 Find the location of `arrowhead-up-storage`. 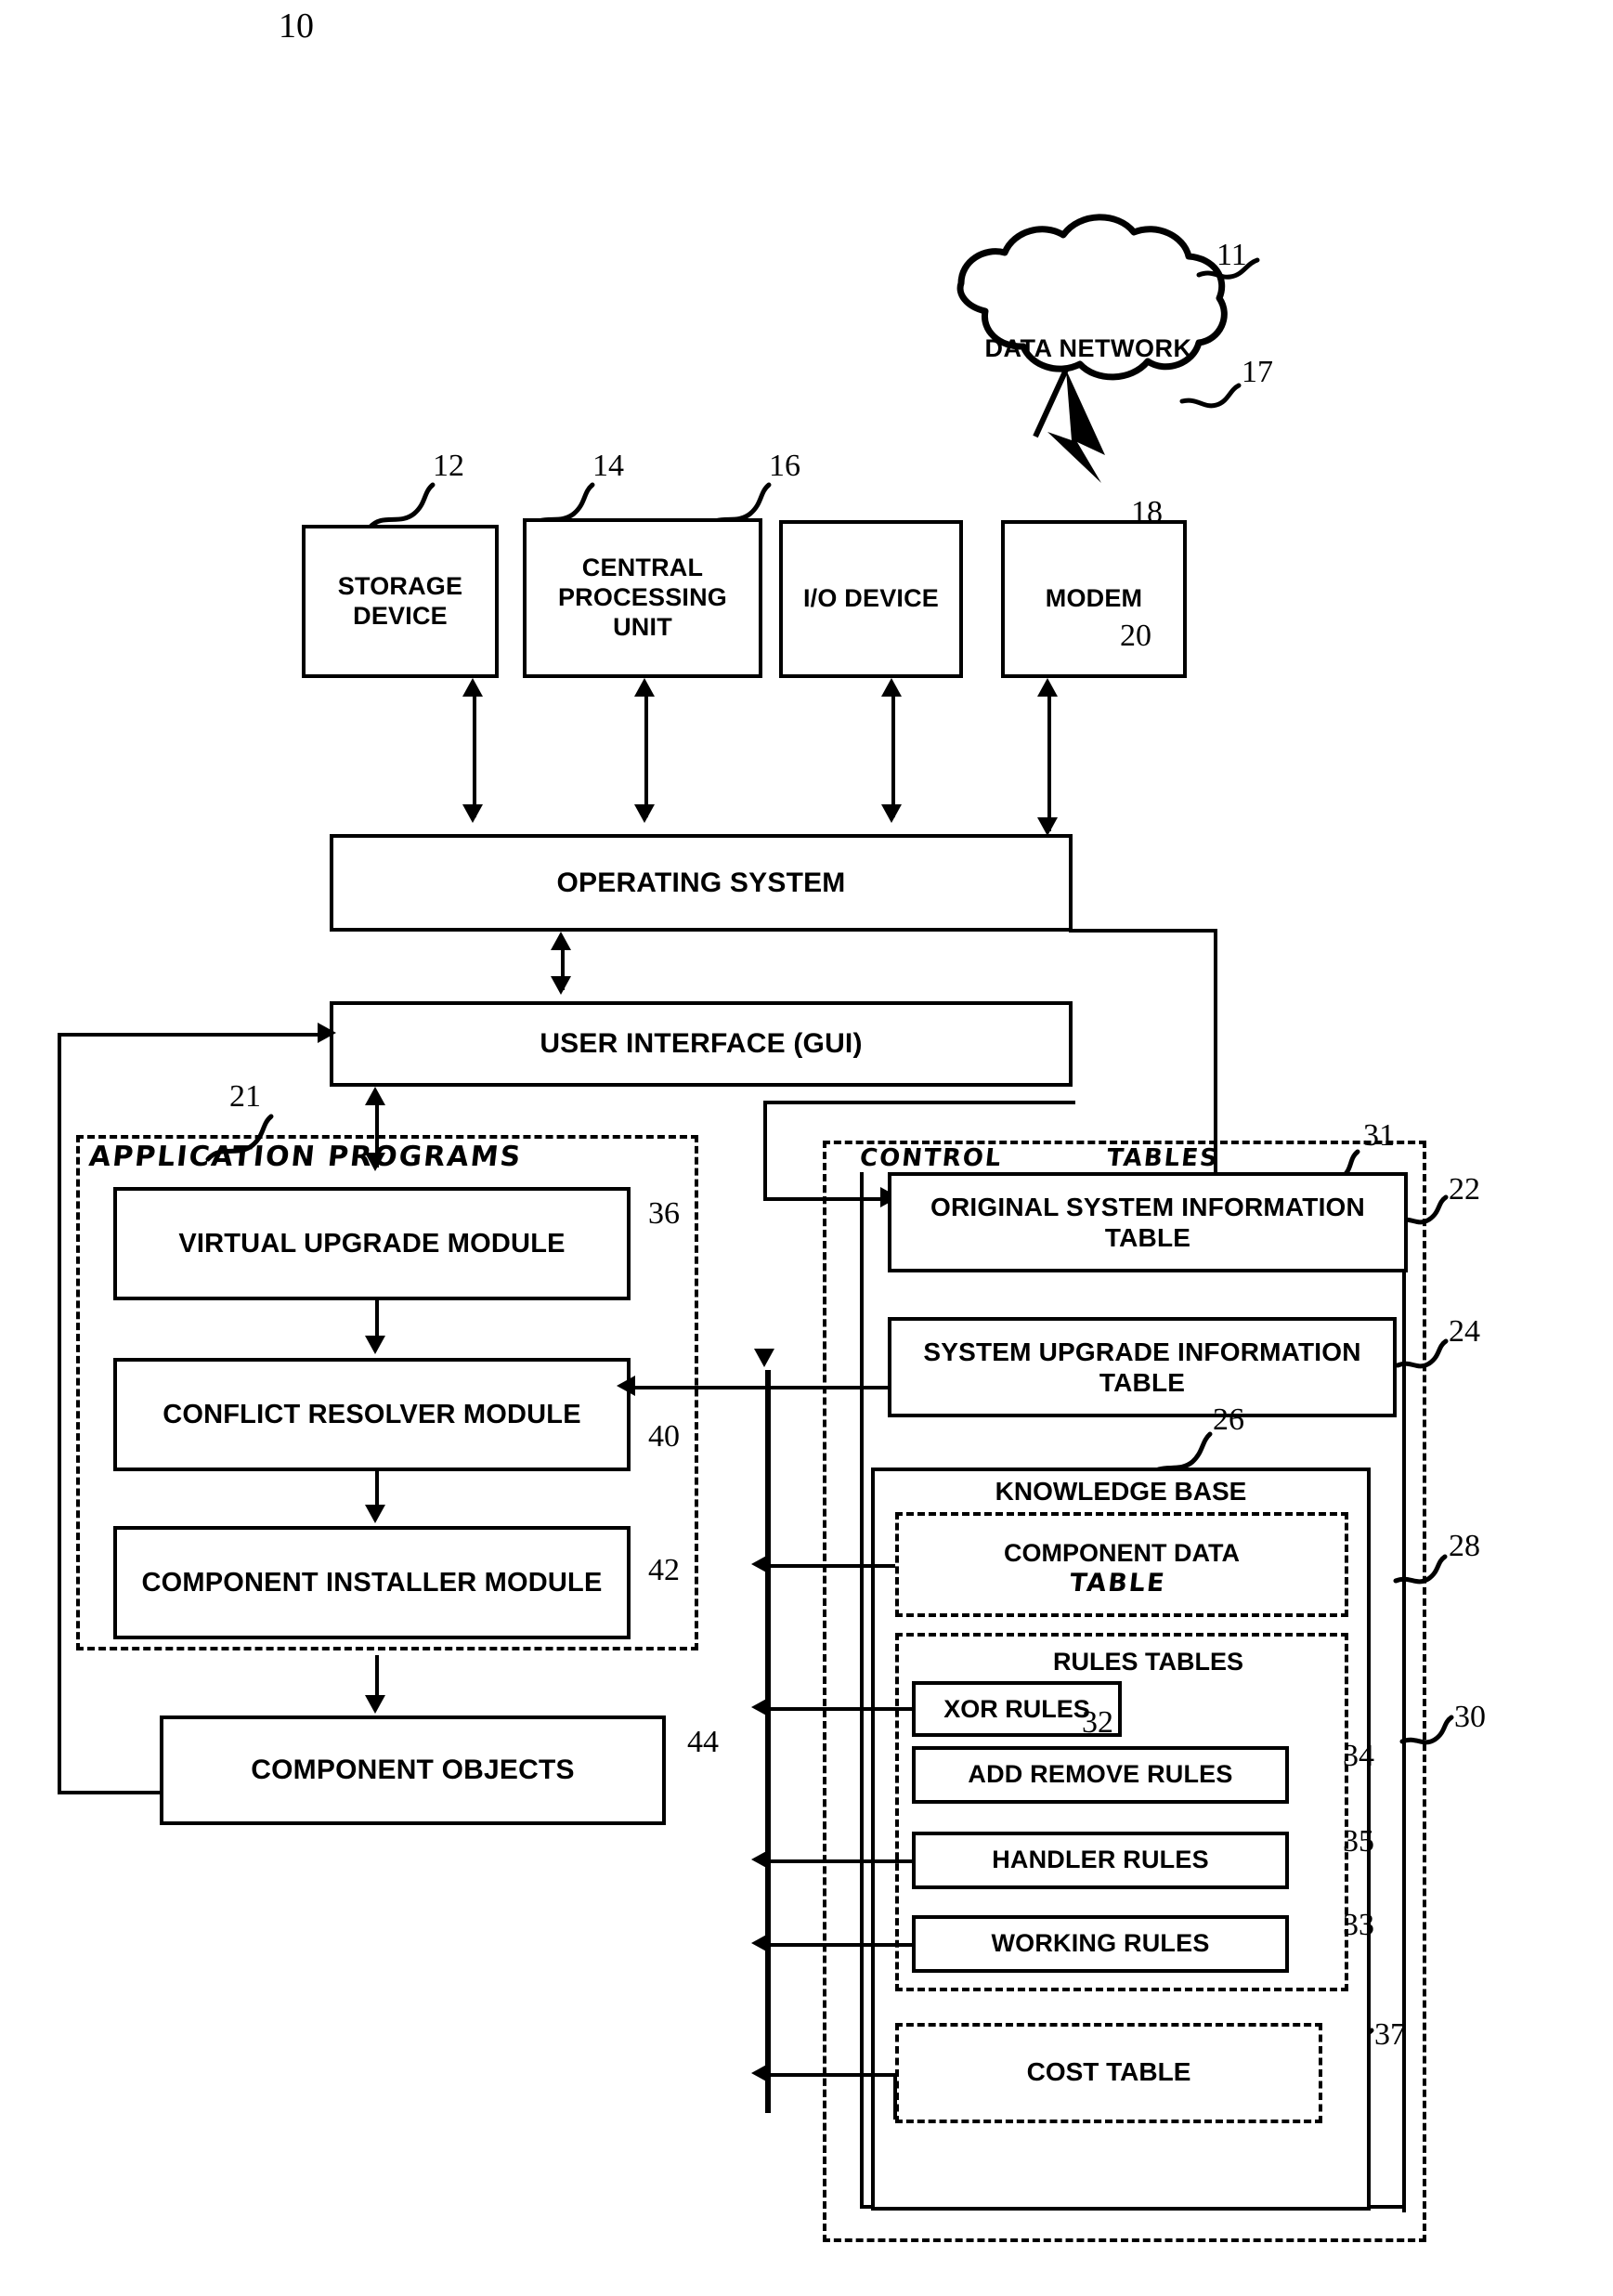

arrowhead-up-storage is located at coordinates (472, 687).